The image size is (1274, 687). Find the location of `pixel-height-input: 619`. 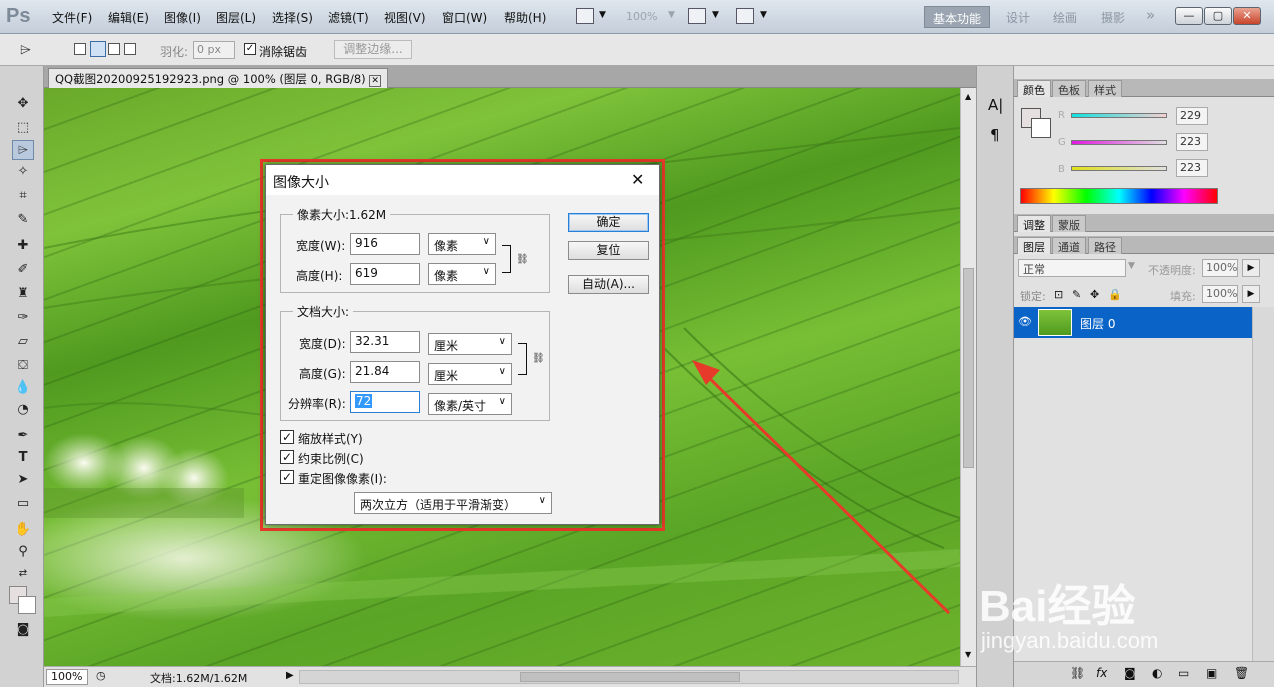

pixel-height-input: 619 is located at coordinates (385, 274).